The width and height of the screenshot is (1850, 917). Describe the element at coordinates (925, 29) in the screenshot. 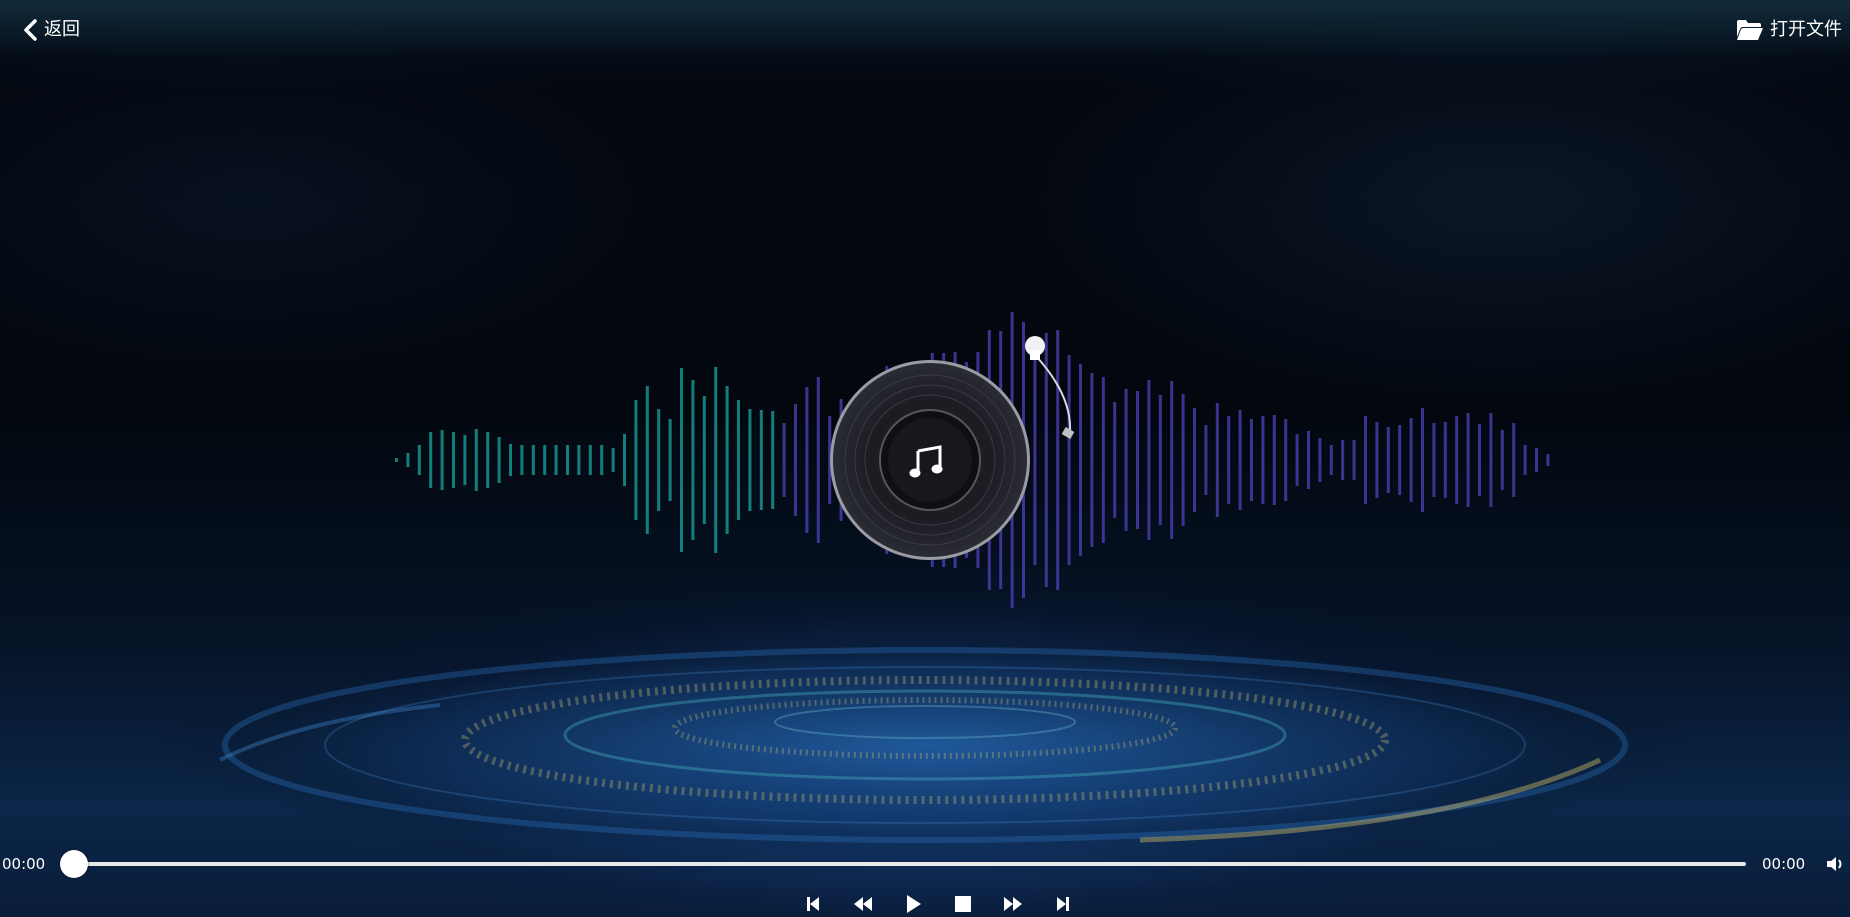

I see `top-bar: 返回 打开文件` at that location.